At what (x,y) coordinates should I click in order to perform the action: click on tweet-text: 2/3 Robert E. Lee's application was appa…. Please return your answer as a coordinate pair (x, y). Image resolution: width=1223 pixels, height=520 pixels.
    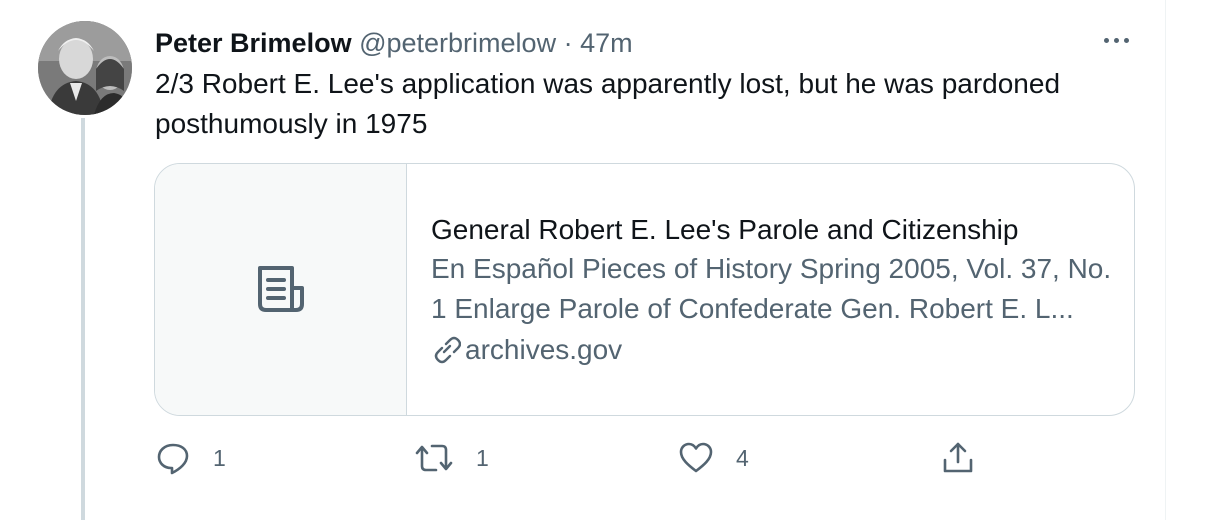
    Looking at the image, I should click on (608, 103).